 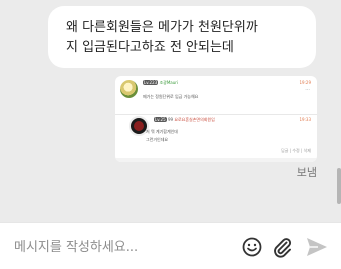 I want to click on comment-text-line-2: 그런거인데요, so click(x=157, y=139).